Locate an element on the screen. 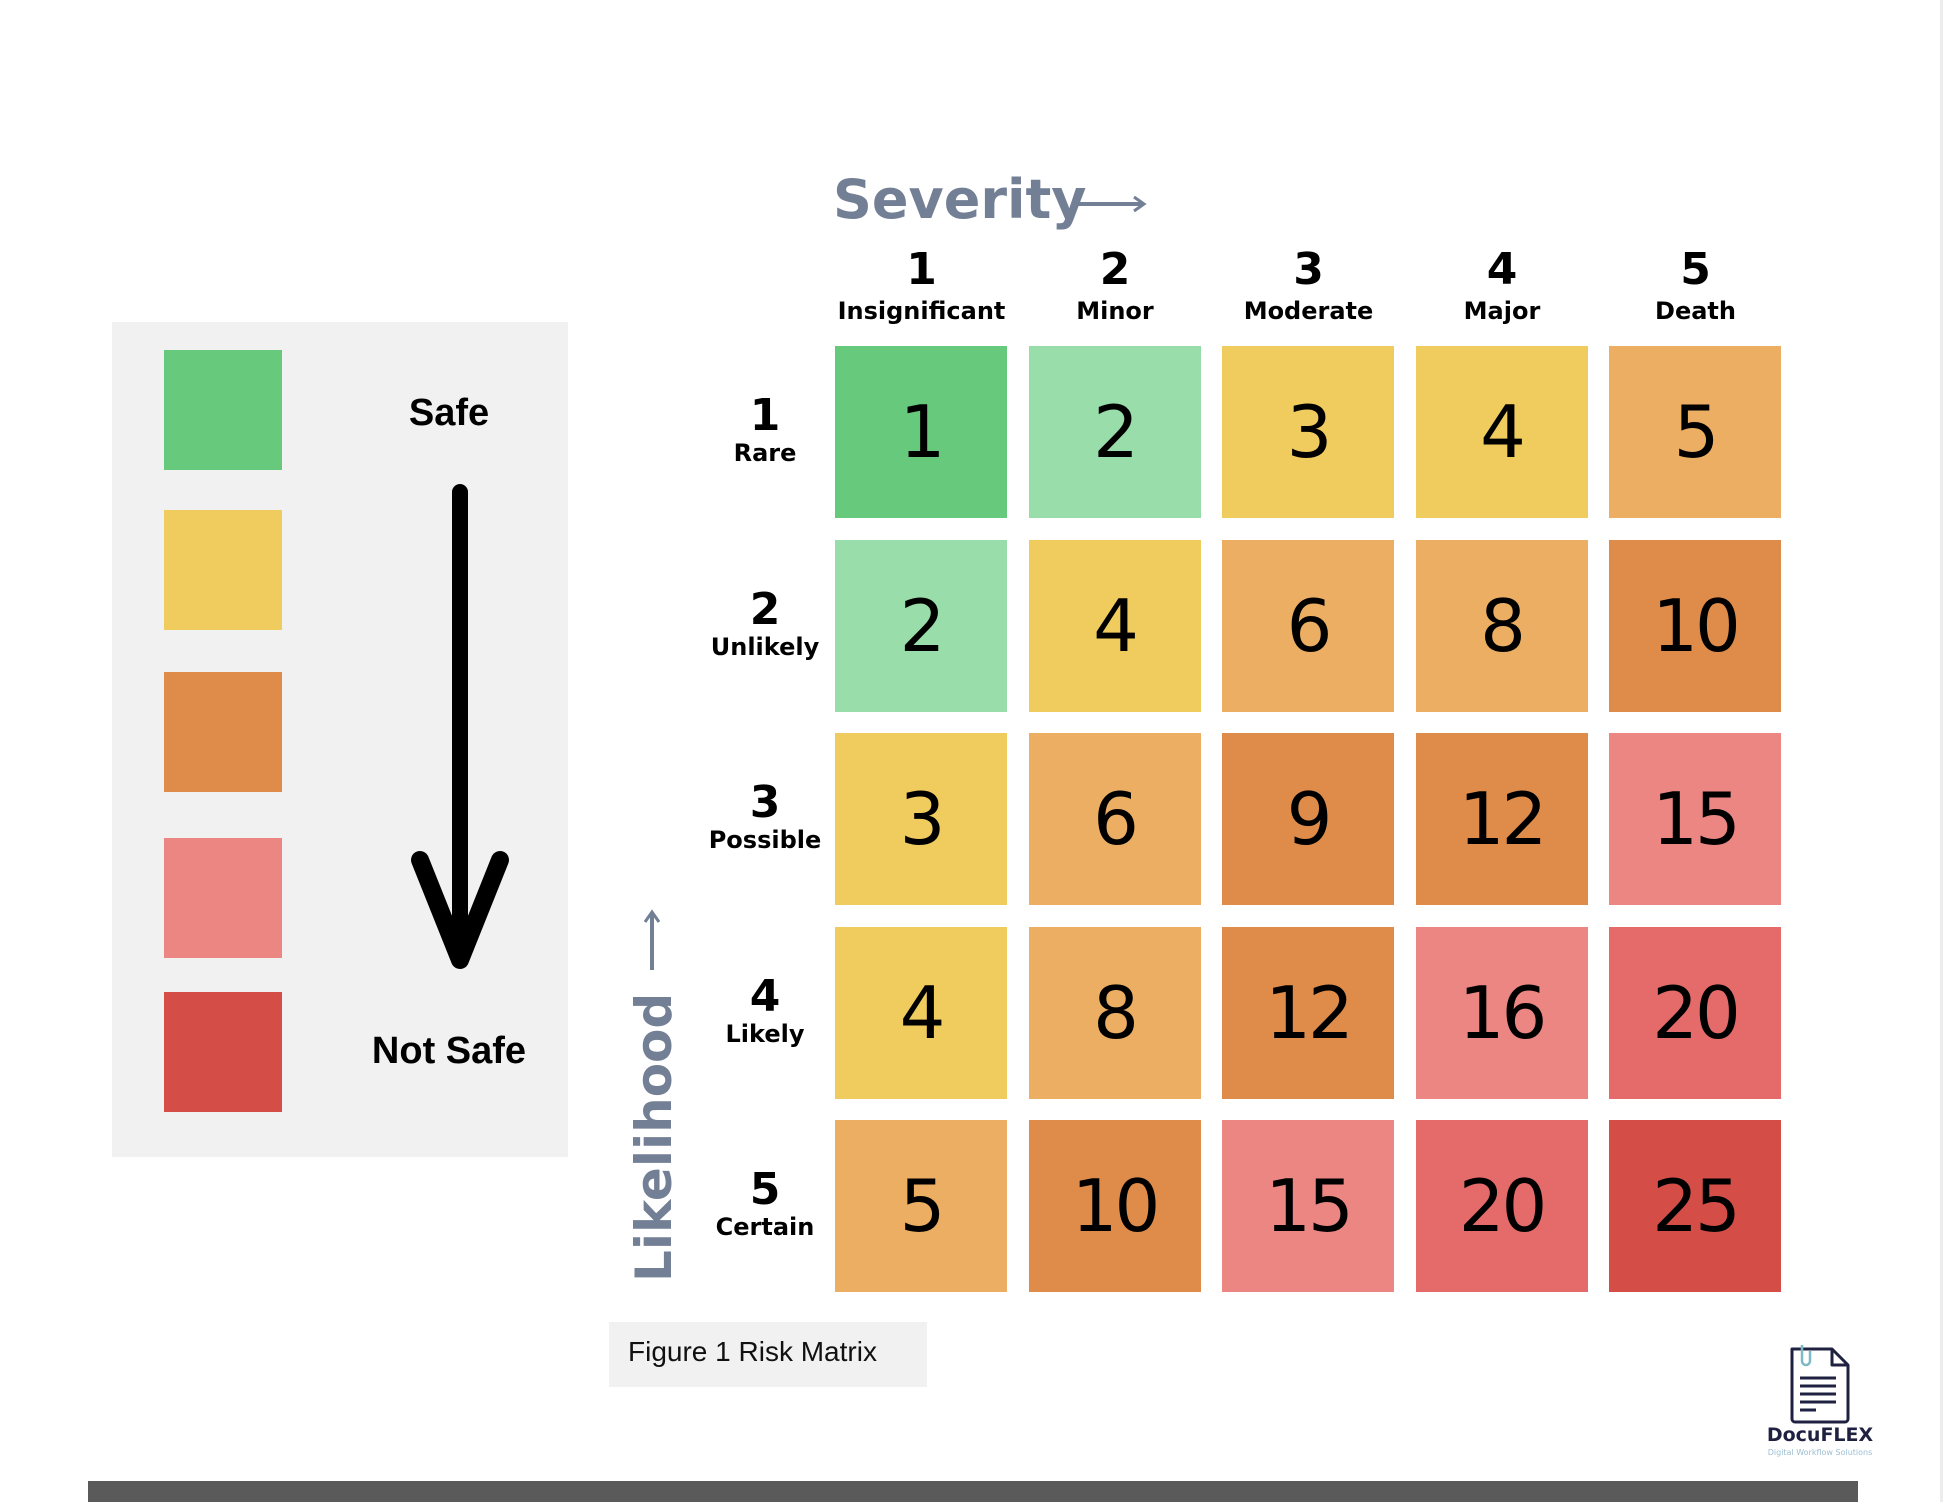 Image resolution: width=1946 pixels, height=1502 pixels. severity-column-header: 2 Minor is located at coordinates (1115, 287).